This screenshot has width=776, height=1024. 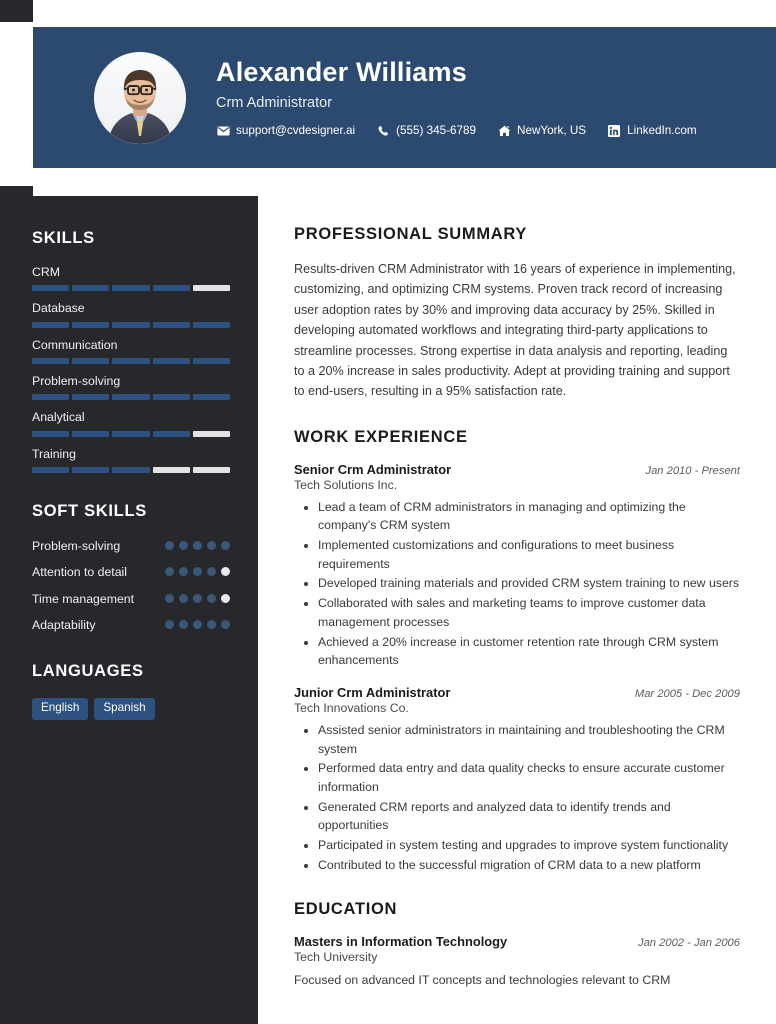 What do you see at coordinates (60, 709) in the screenshot?
I see `language-chip: English` at bounding box center [60, 709].